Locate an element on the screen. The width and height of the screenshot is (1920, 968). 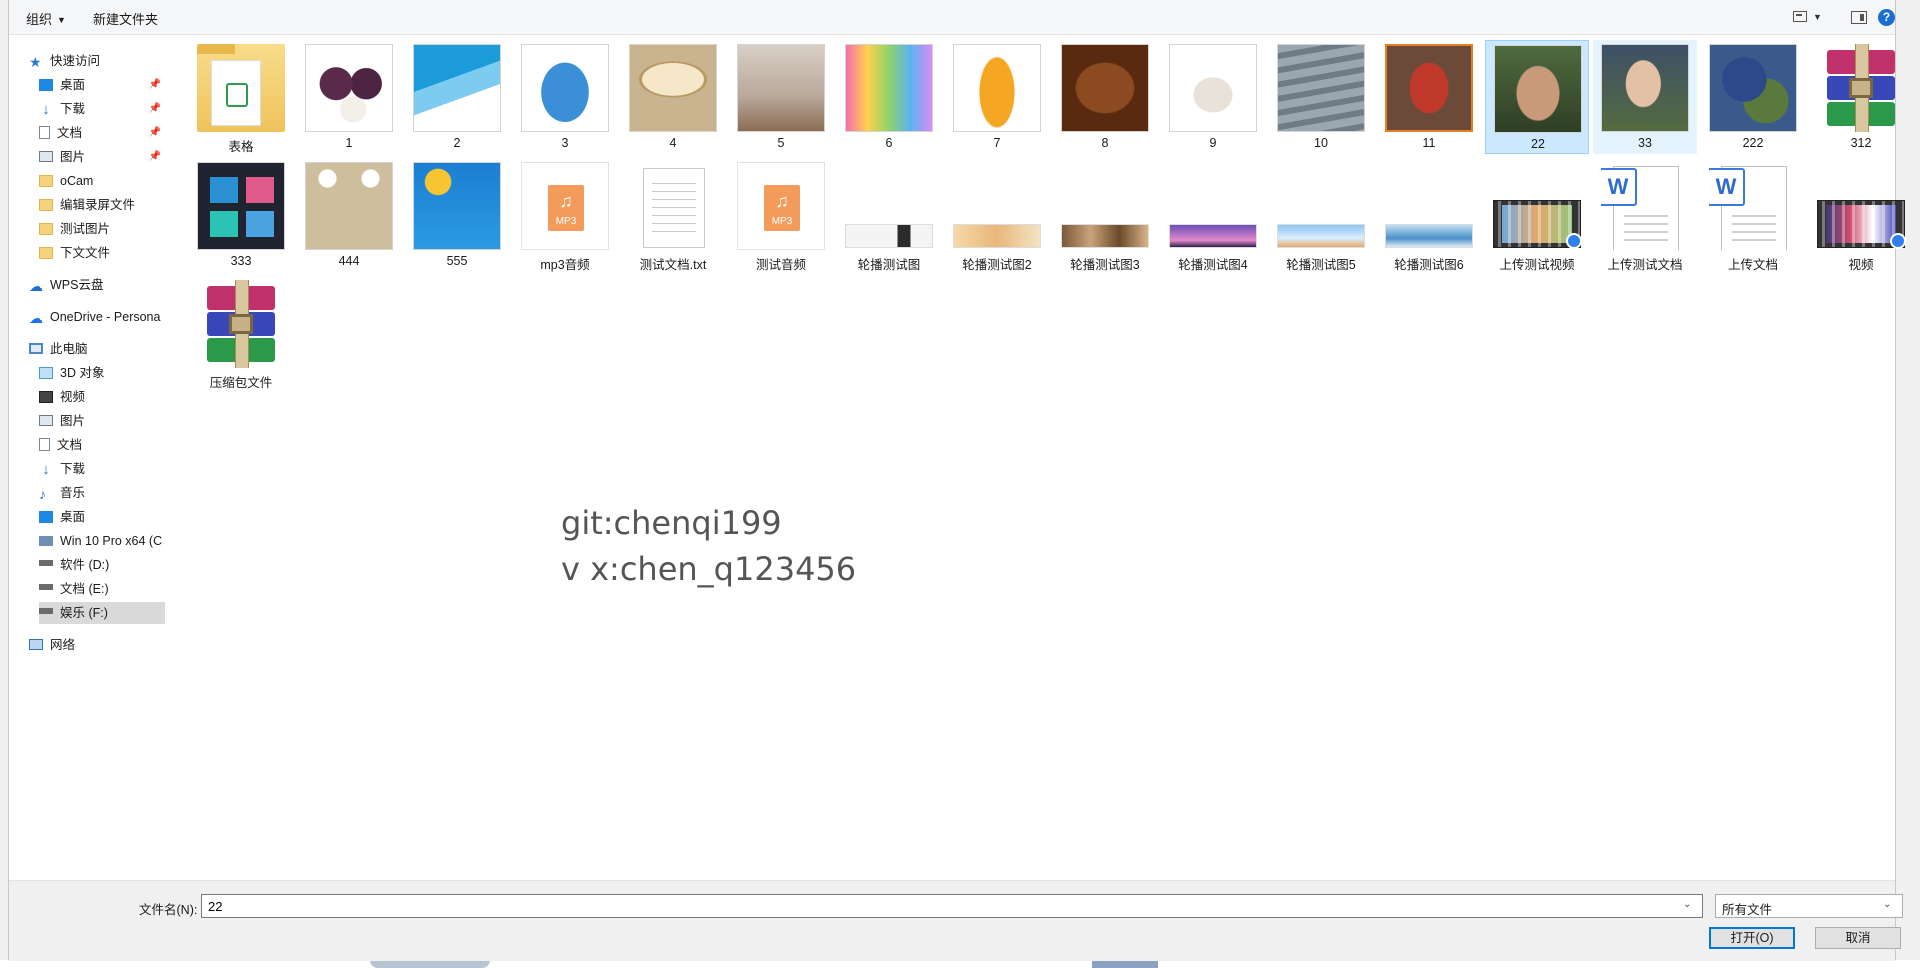
file-label: 333 is located at coordinates (241, 261).